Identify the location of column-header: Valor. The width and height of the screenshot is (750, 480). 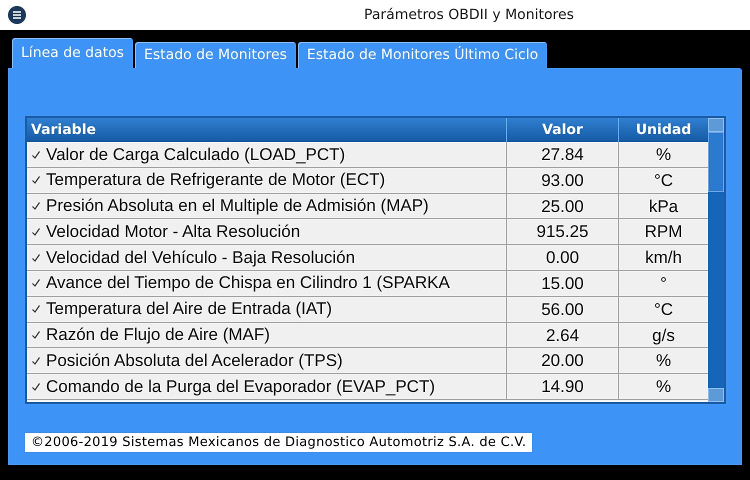
(562, 130).